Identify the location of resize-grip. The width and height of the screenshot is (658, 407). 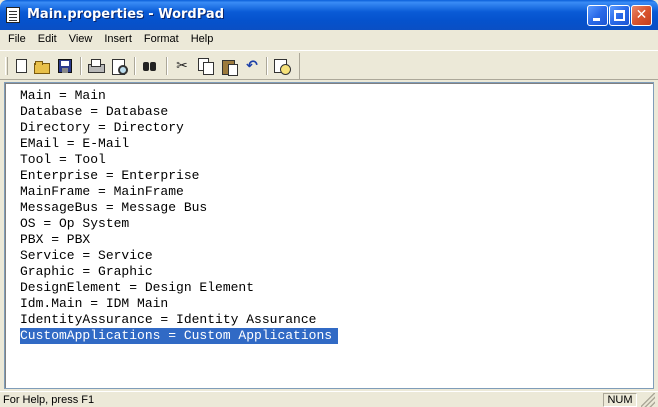
(648, 400).